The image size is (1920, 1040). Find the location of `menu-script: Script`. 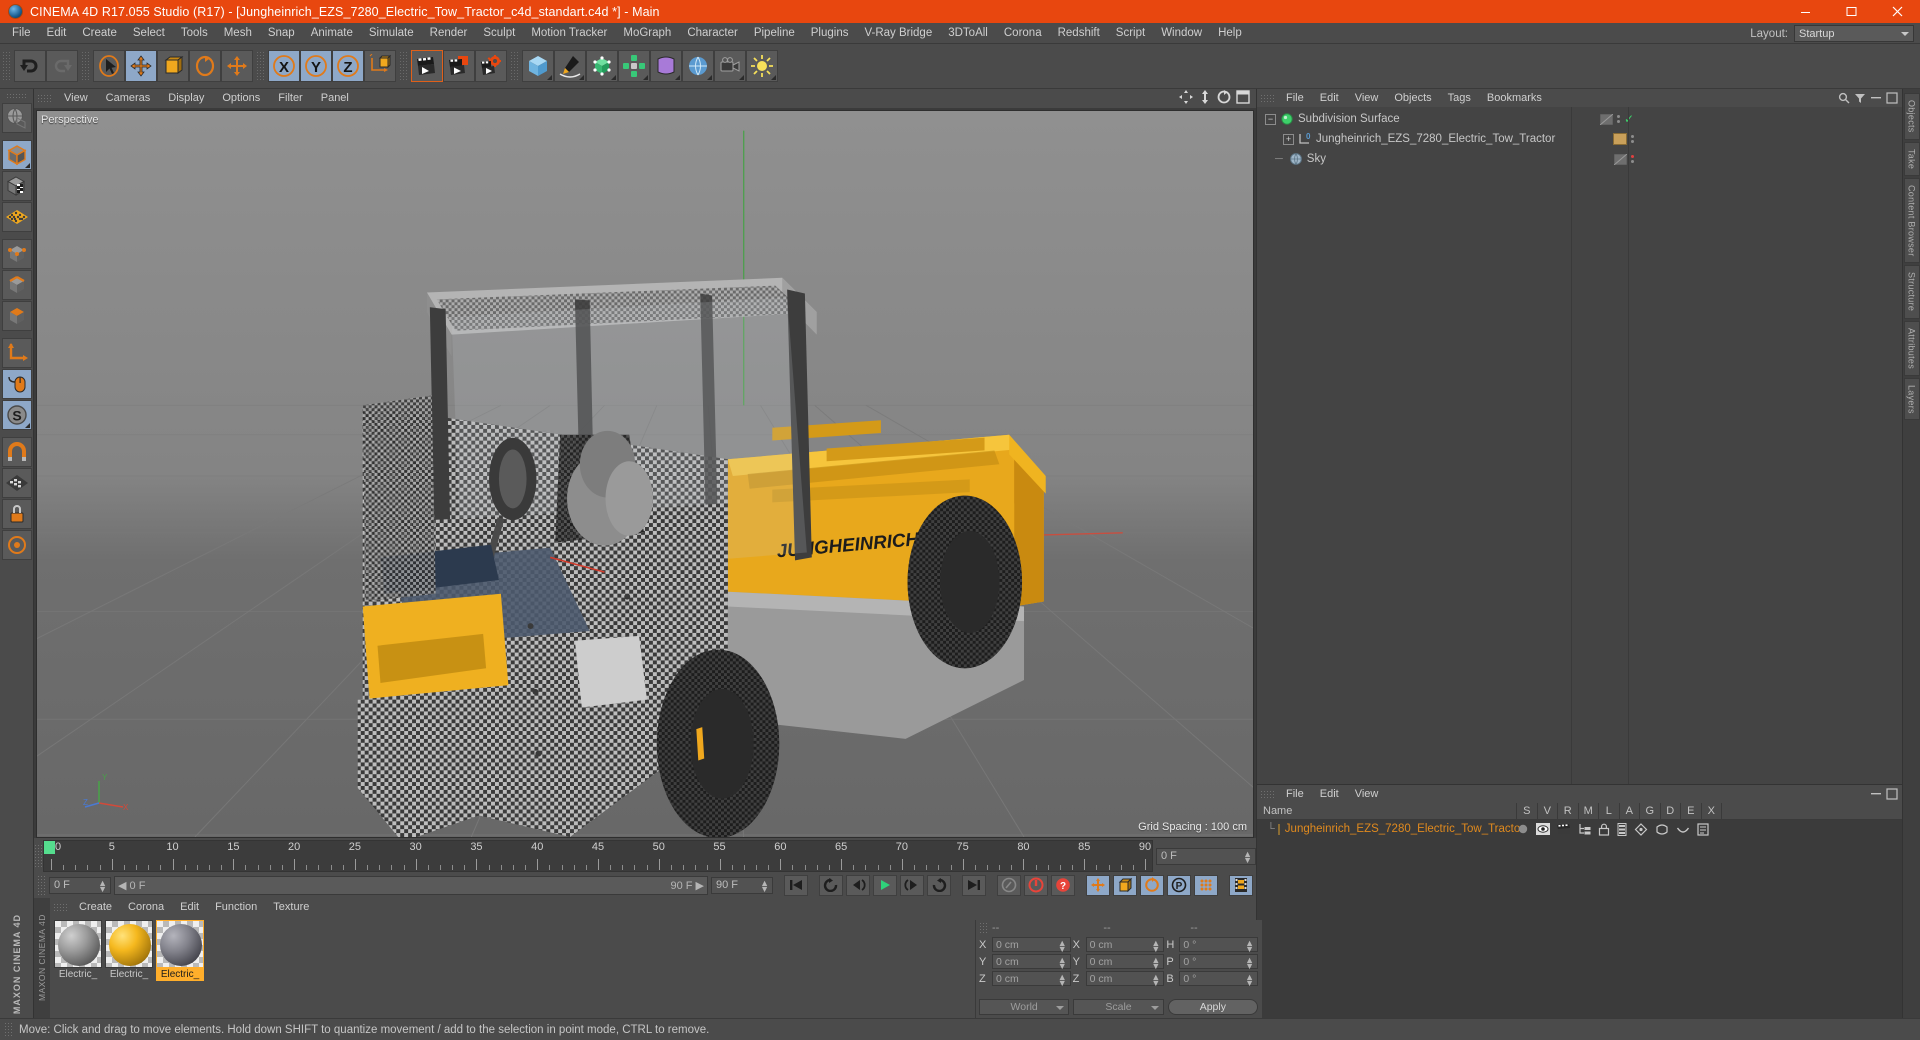

menu-script: Script is located at coordinates (1130, 33).